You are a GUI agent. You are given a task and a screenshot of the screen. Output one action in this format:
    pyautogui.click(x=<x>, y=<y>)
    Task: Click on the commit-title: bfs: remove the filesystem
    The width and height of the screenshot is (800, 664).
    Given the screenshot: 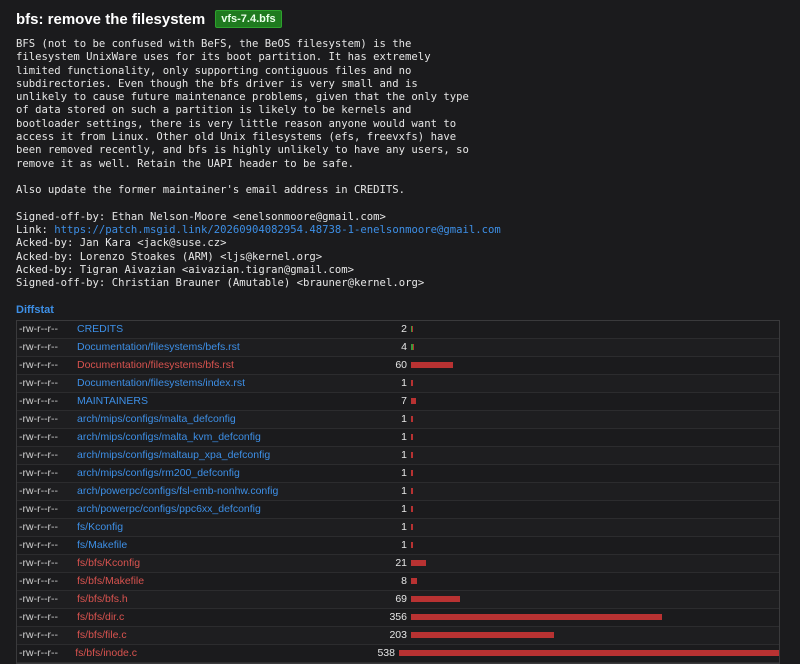 What is the action you would take?
    pyautogui.click(x=111, y=19)
    